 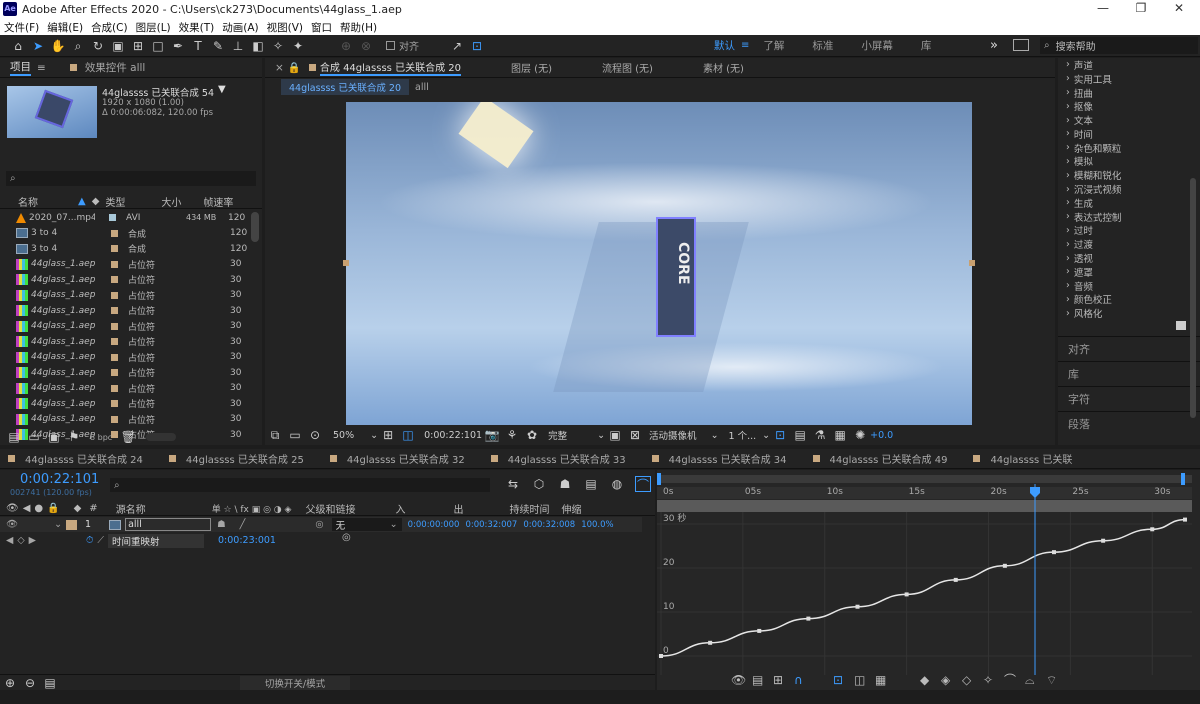 What do you see at coordinates (627, 67) in the screenshot?
I see `tab-flowchart: 流程图 (无)` at bounding box center [627, 67].